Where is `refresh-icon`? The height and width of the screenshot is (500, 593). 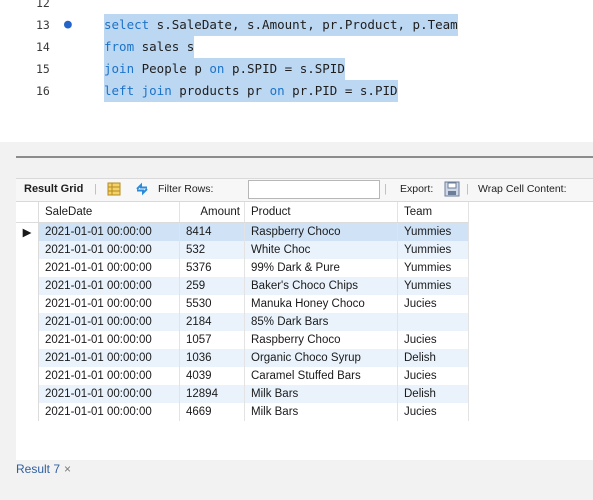 refresh-icon is located at coordinates (142, 189).